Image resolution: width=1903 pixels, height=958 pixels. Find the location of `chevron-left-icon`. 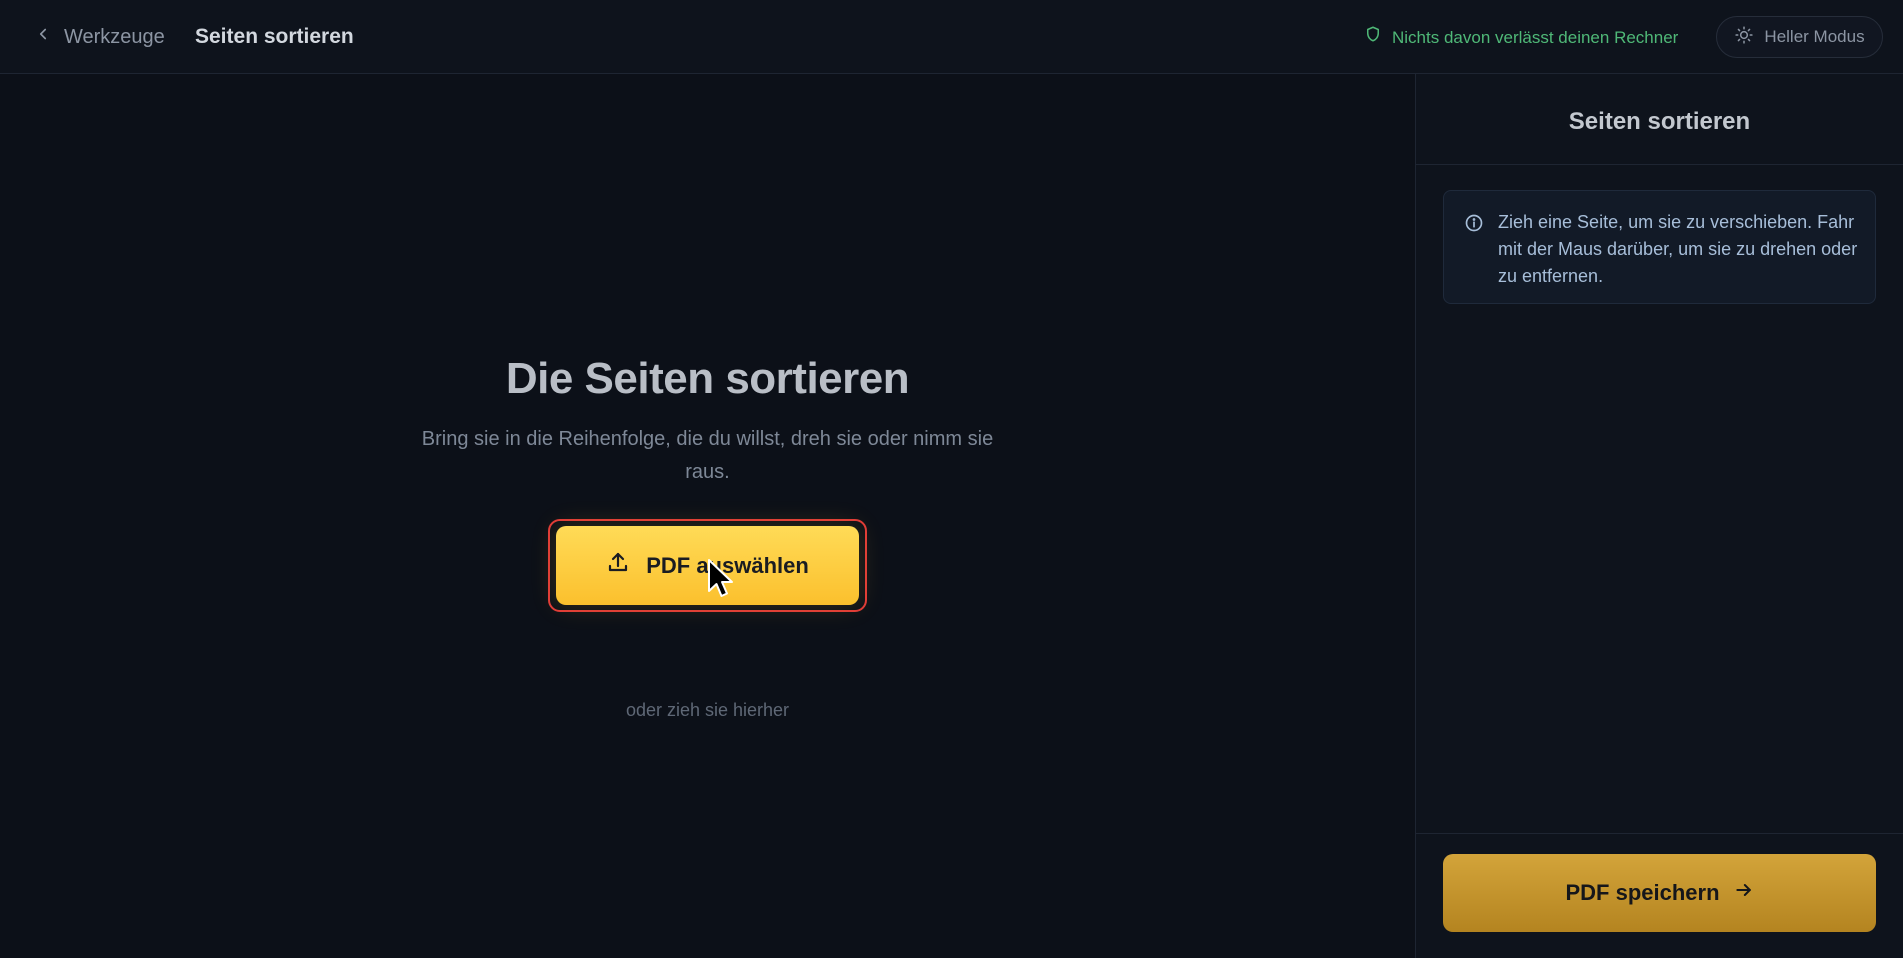

chevron-left-icon is located at coordinates (43, 37).